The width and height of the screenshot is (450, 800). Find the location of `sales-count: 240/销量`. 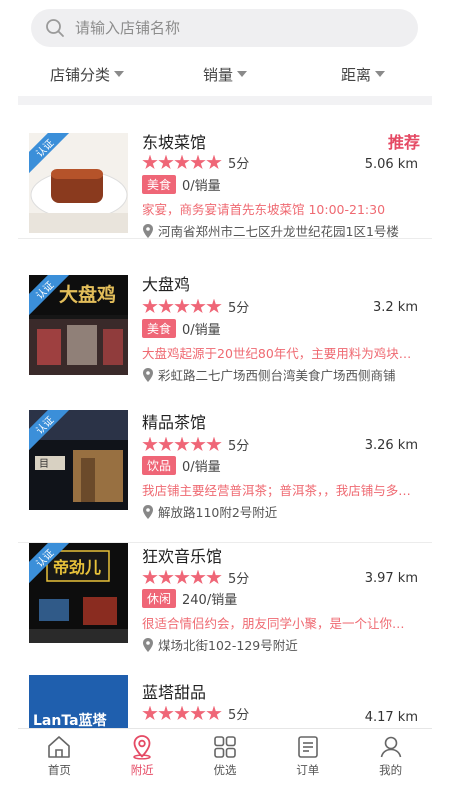

sales-count: 240/销量 is located at coordinates (210, 600).